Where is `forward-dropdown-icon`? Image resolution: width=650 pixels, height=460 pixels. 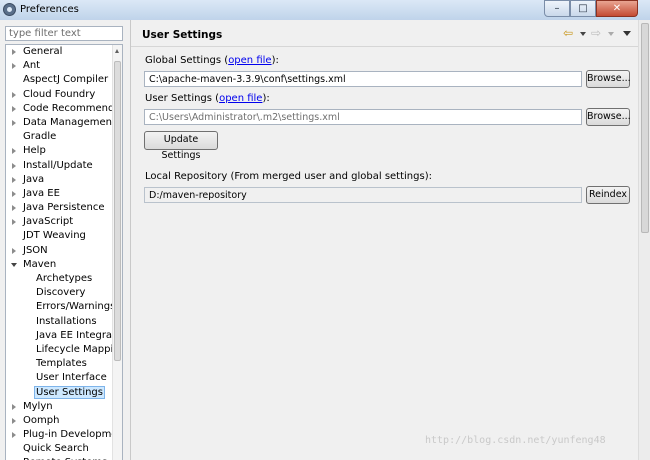 forward-dropdown-icon is located at coordinates (611, 34).